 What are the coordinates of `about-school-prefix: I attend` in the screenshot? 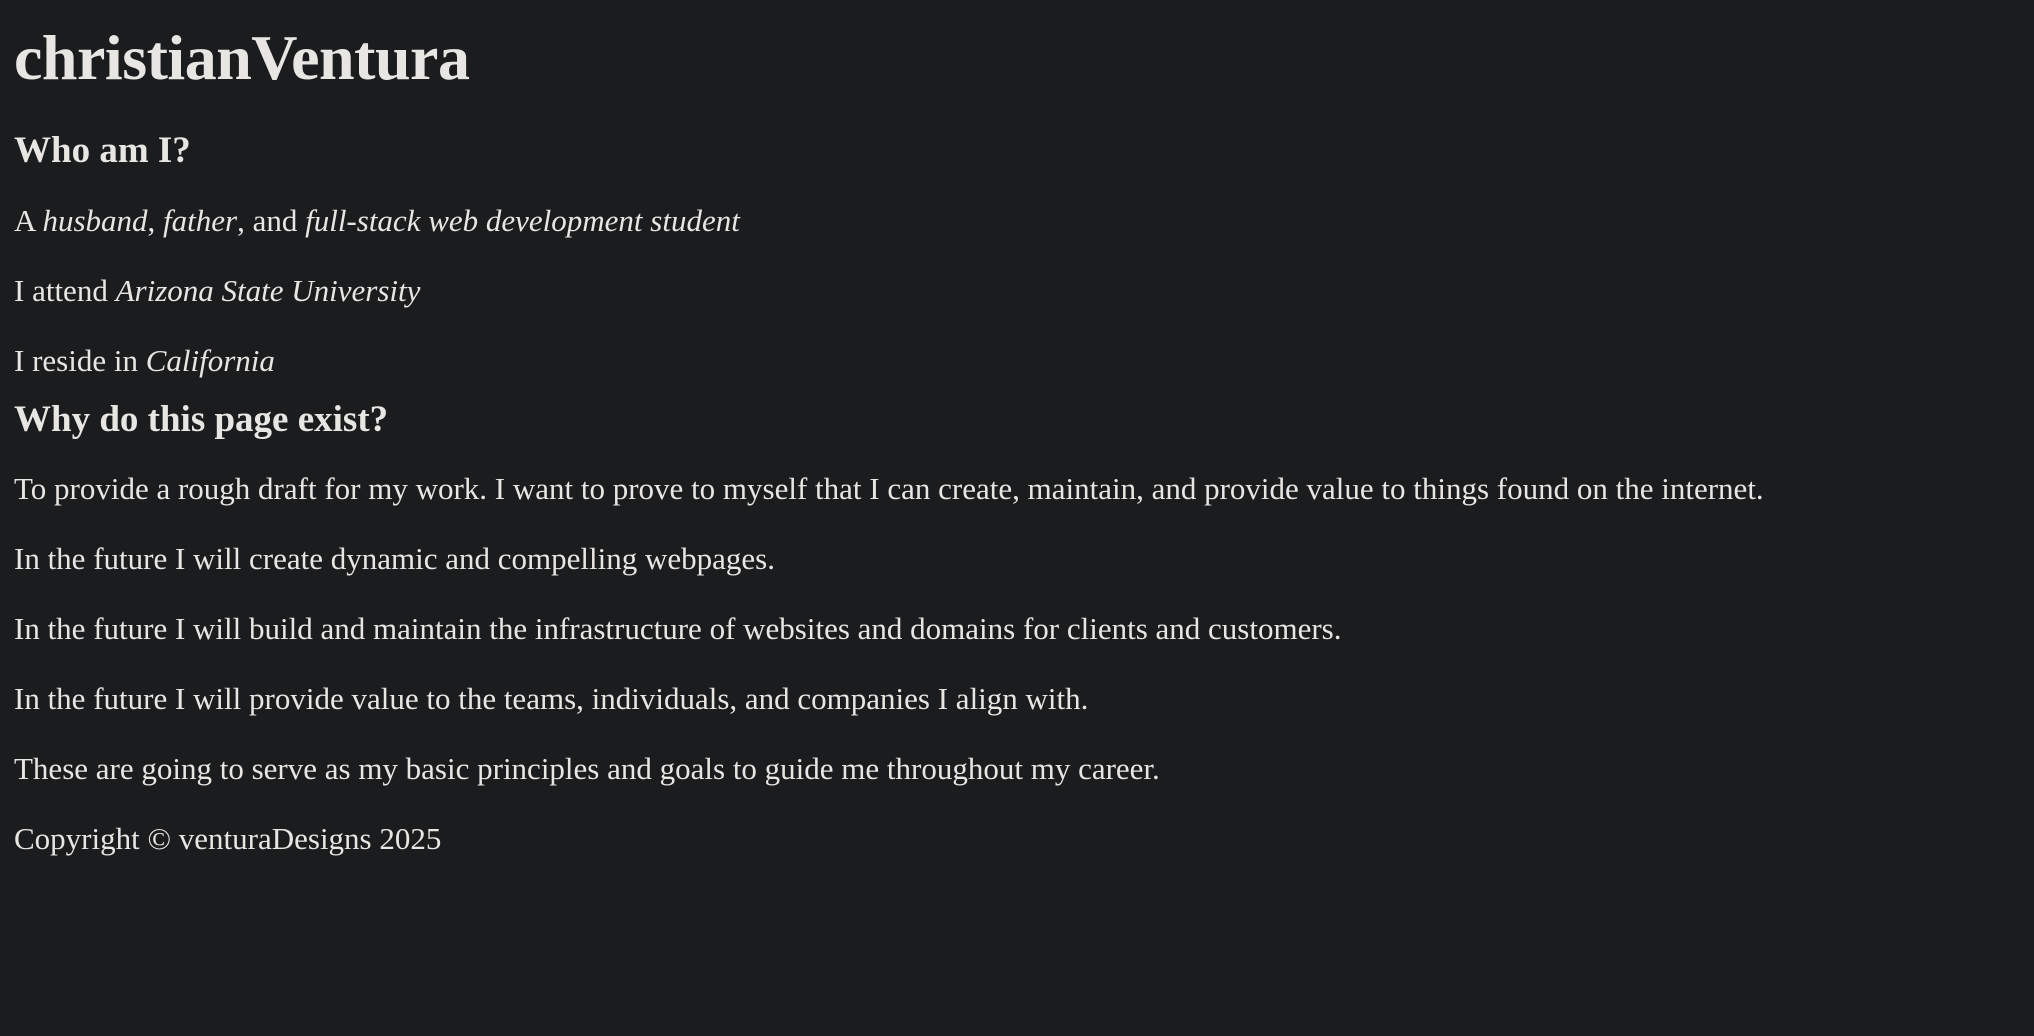 It's located at (65, 290).